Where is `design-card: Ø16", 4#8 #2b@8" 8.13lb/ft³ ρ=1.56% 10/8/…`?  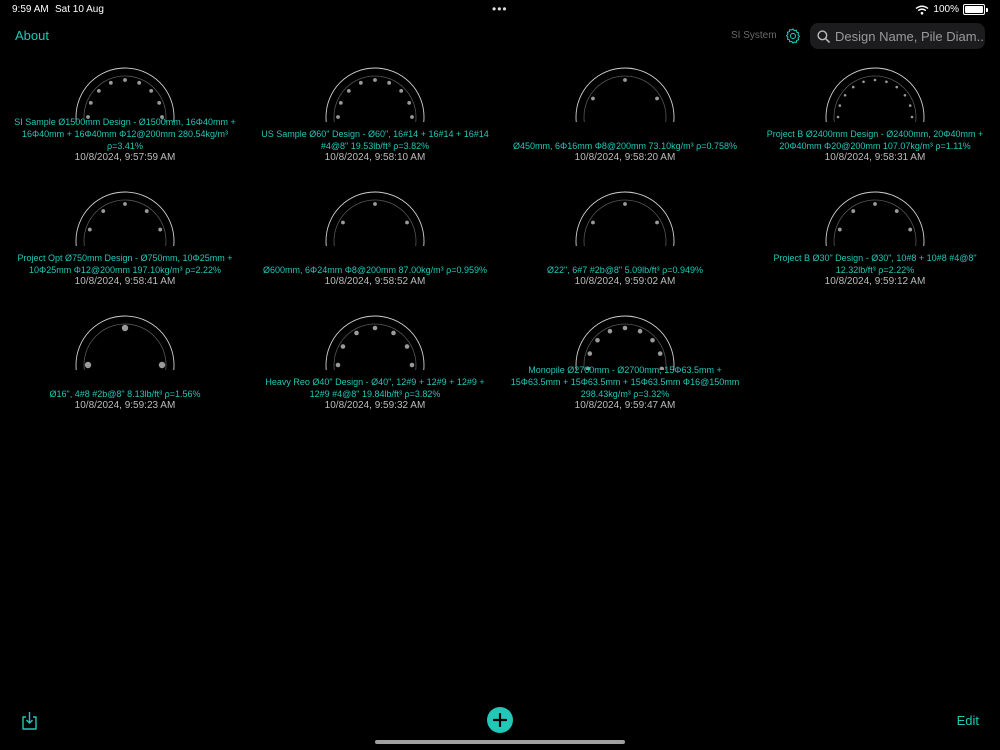 design-card: Ø16", 4#8 #2b@8" 8.13lb/ft³ ρ=1.56% 10/8/… is located at coordinates (125, 369).